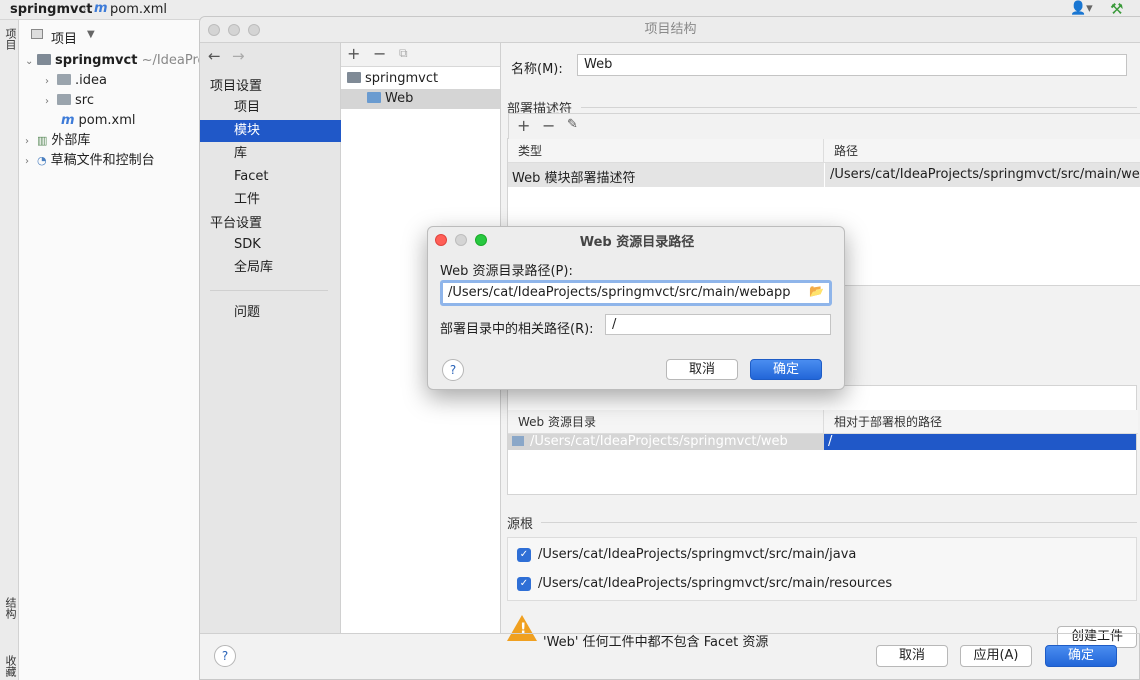  What do you see at coordinates (666, 422) in the screenshot?
I see `column-header-web-resource-dir: Web 资源目录` at bounding box center [666, 422].